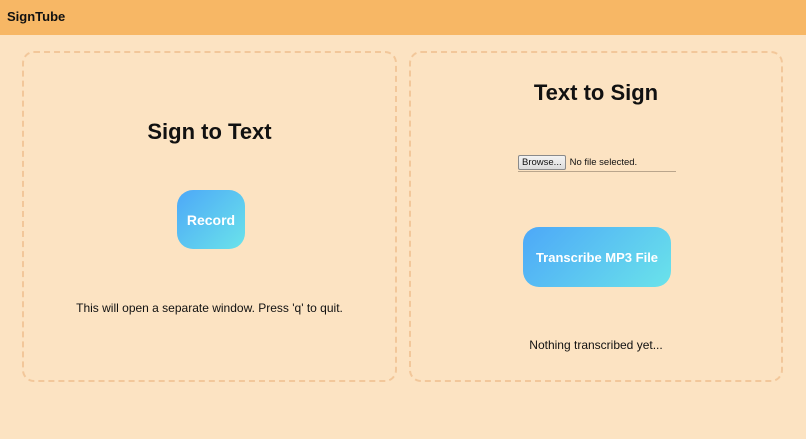  What do you see at coordinates (209, 131) in the screenshot?
I see `sign-to-text-title: Sign to Text` at bounding box center [209, 131].